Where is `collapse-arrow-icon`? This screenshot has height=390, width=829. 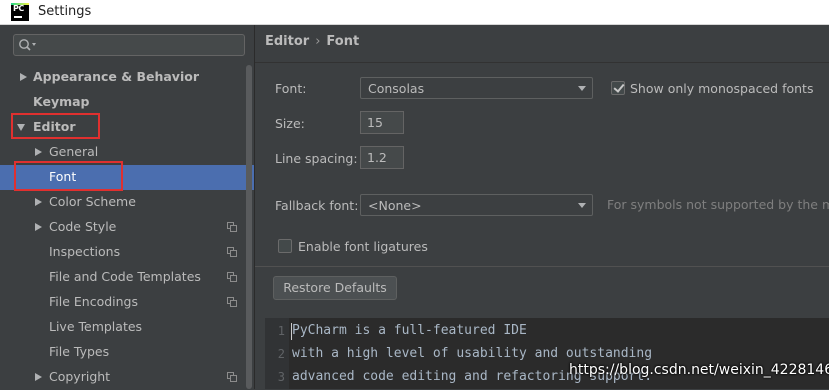 collapse-arrow-icon is located at coordinates (21, 127).